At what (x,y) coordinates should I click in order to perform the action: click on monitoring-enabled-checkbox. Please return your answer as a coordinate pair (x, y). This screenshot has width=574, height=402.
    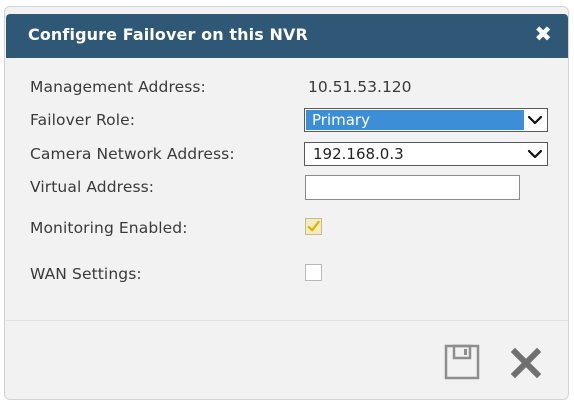
    Looking at the image, I should click on (313, 226).